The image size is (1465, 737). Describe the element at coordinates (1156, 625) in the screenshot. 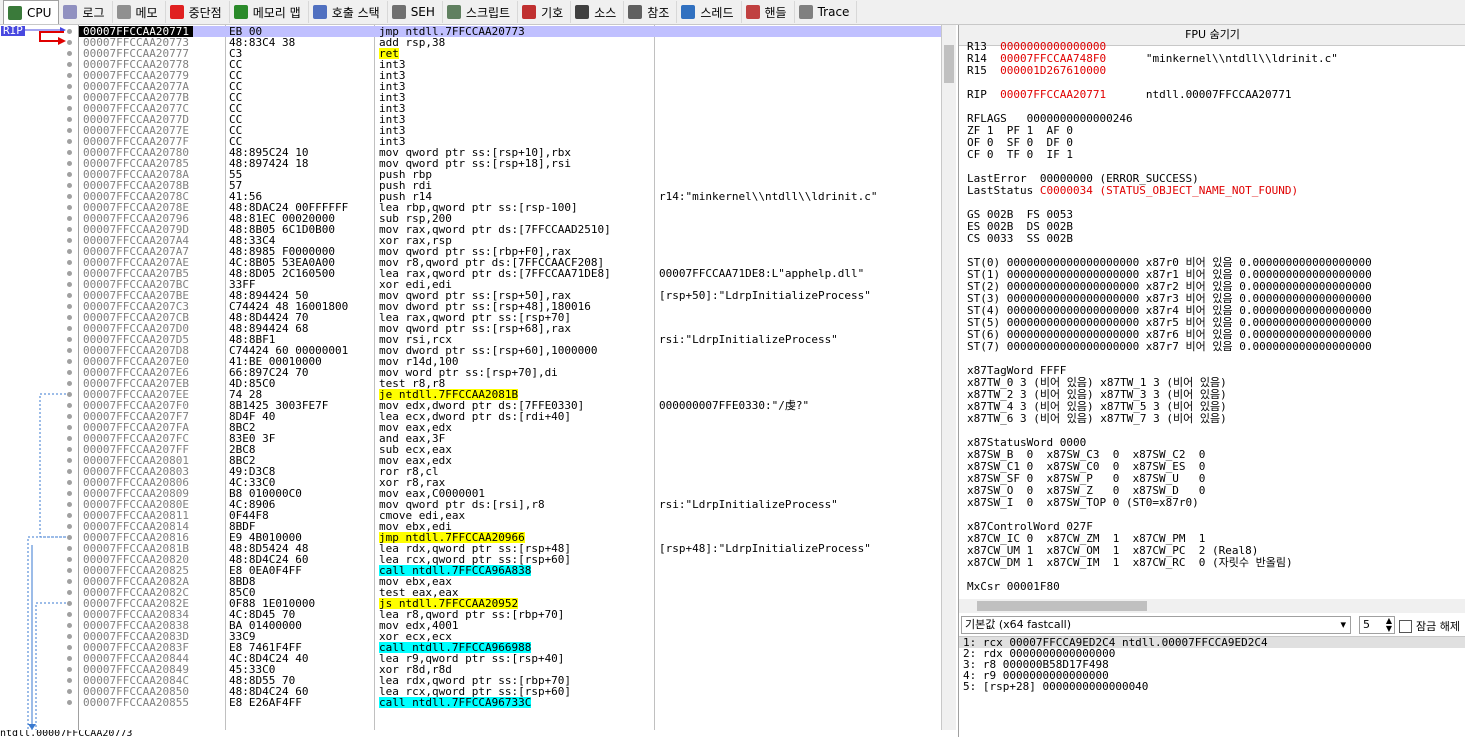

I see `calling-convention-select: 기본값 (x64 fastcall) ▾` at that location.